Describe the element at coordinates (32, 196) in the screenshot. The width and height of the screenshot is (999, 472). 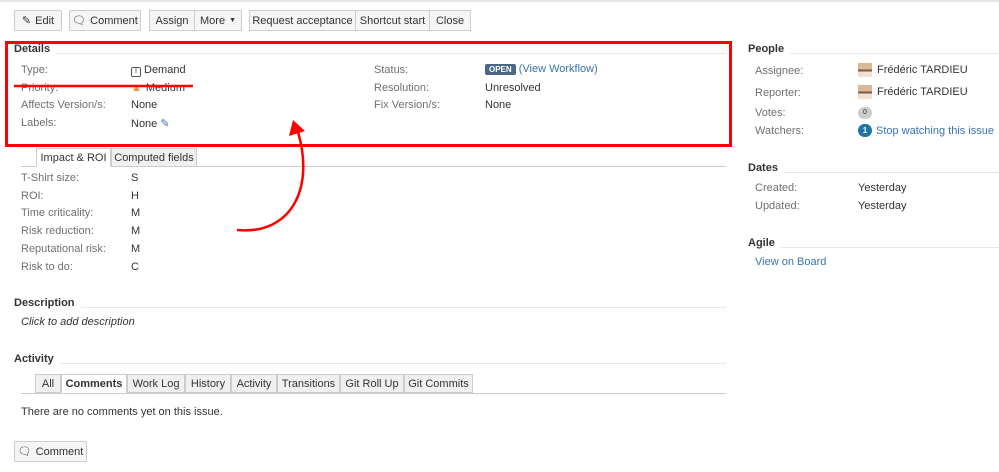
I see `custom-field-label: ROI:` at that location.